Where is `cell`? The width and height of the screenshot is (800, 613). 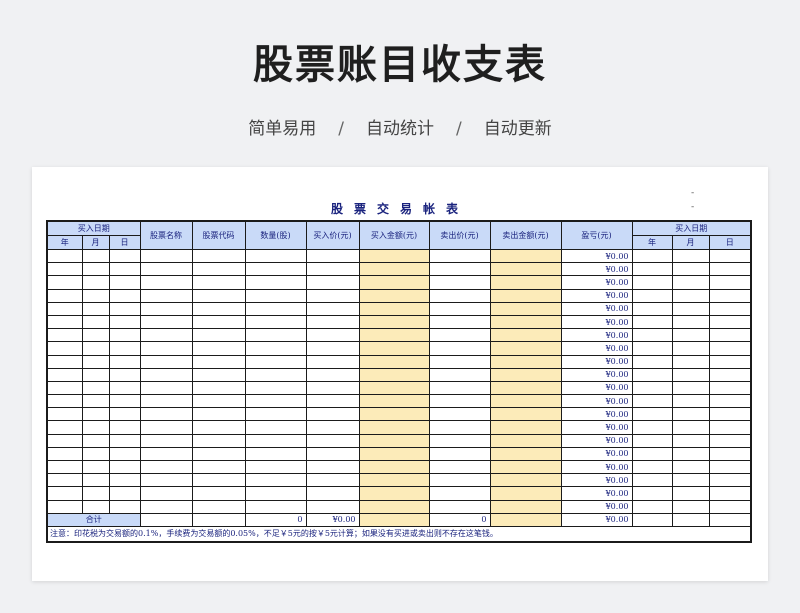 cell is located at coordinates (652, 519).